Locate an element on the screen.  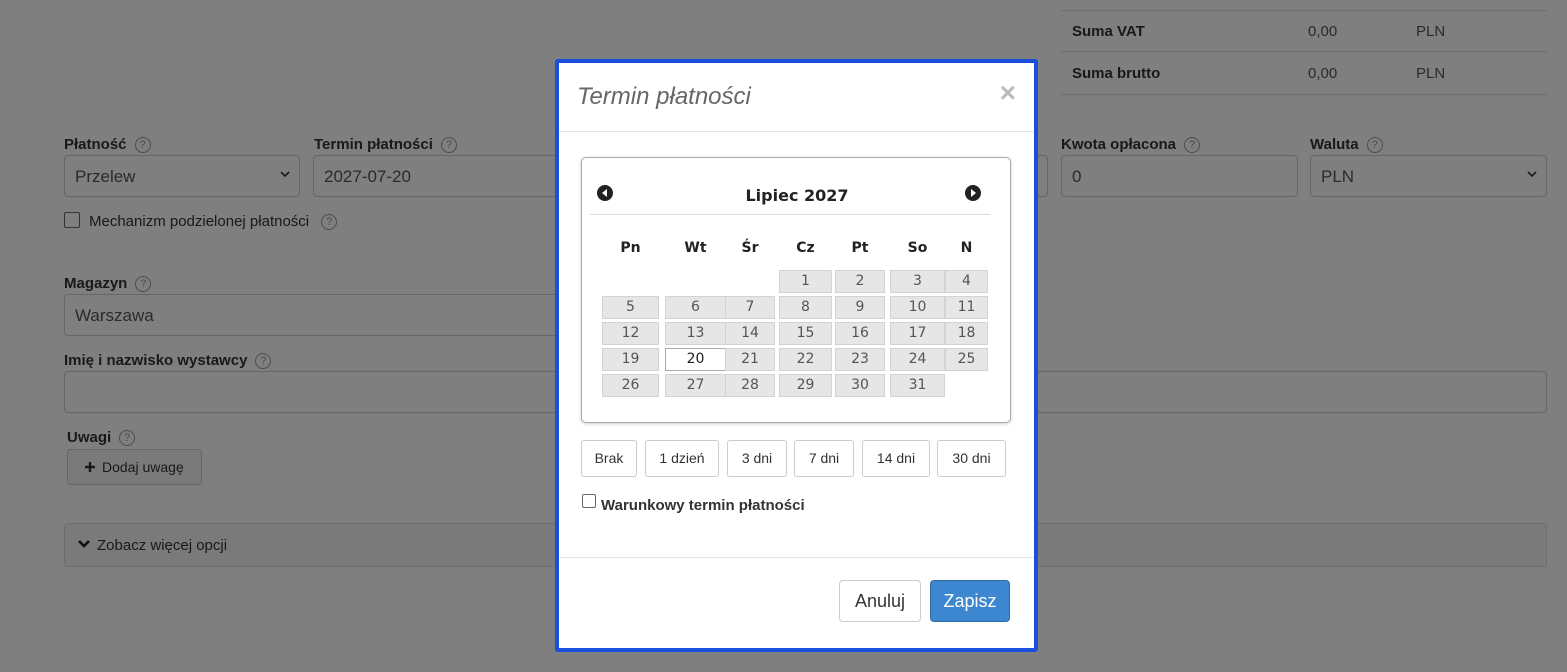
calendar-day: 16 is located at coordinates (860, 333).